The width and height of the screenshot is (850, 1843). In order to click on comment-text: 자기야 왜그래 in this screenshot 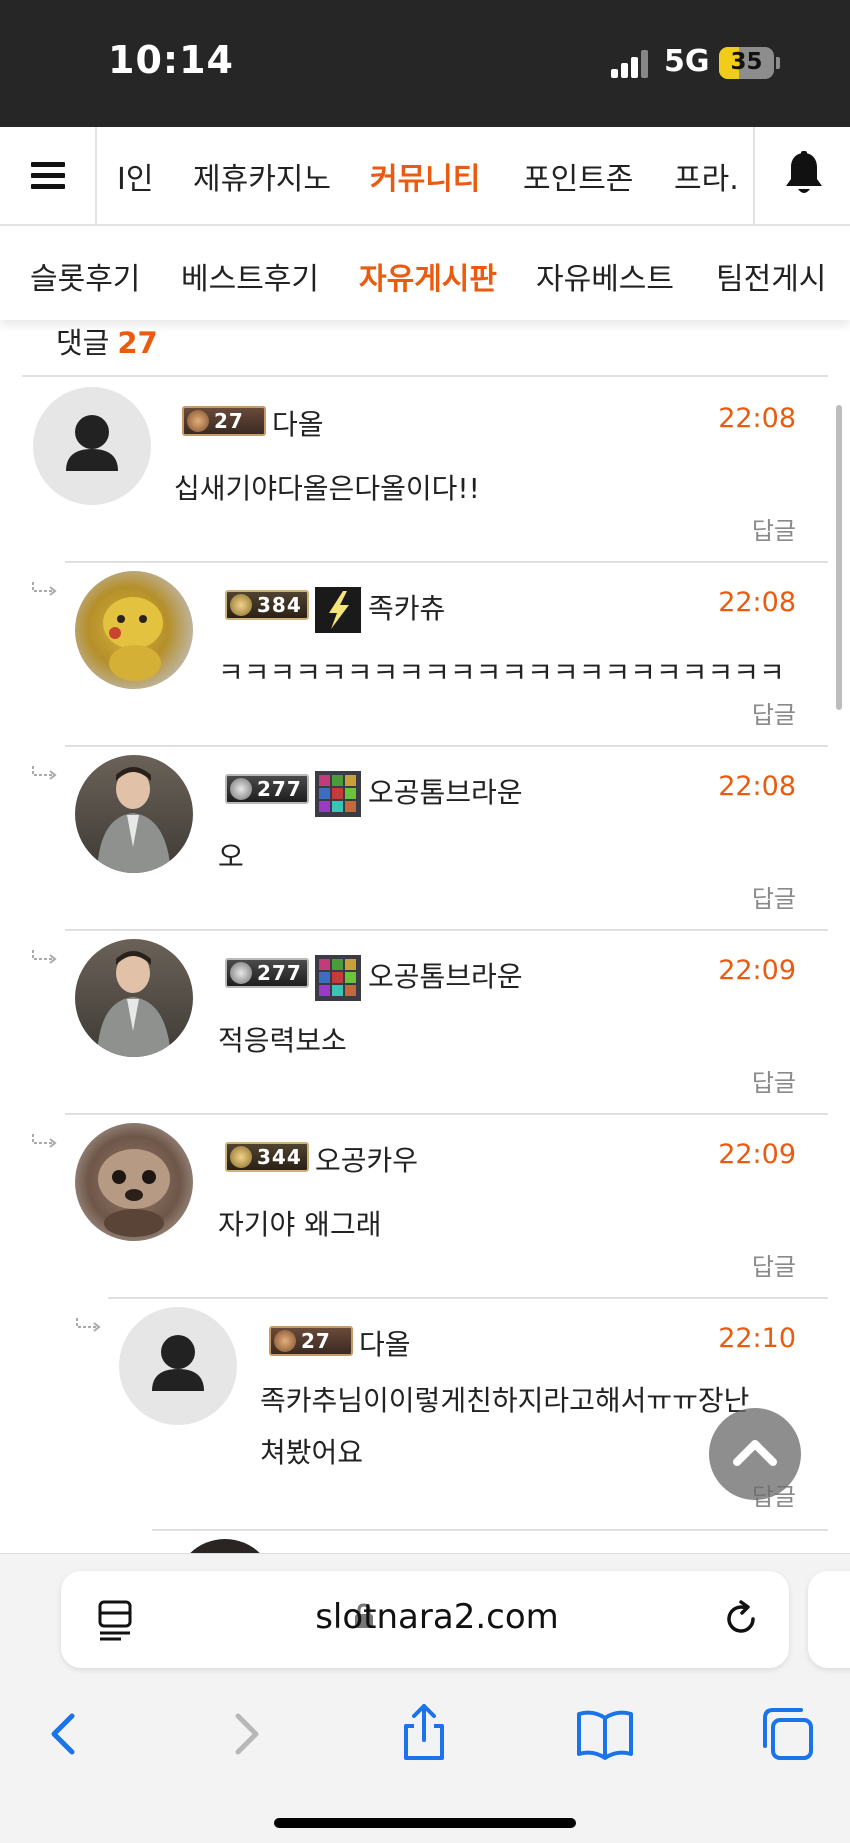, I will do `click(300, 1224)`.